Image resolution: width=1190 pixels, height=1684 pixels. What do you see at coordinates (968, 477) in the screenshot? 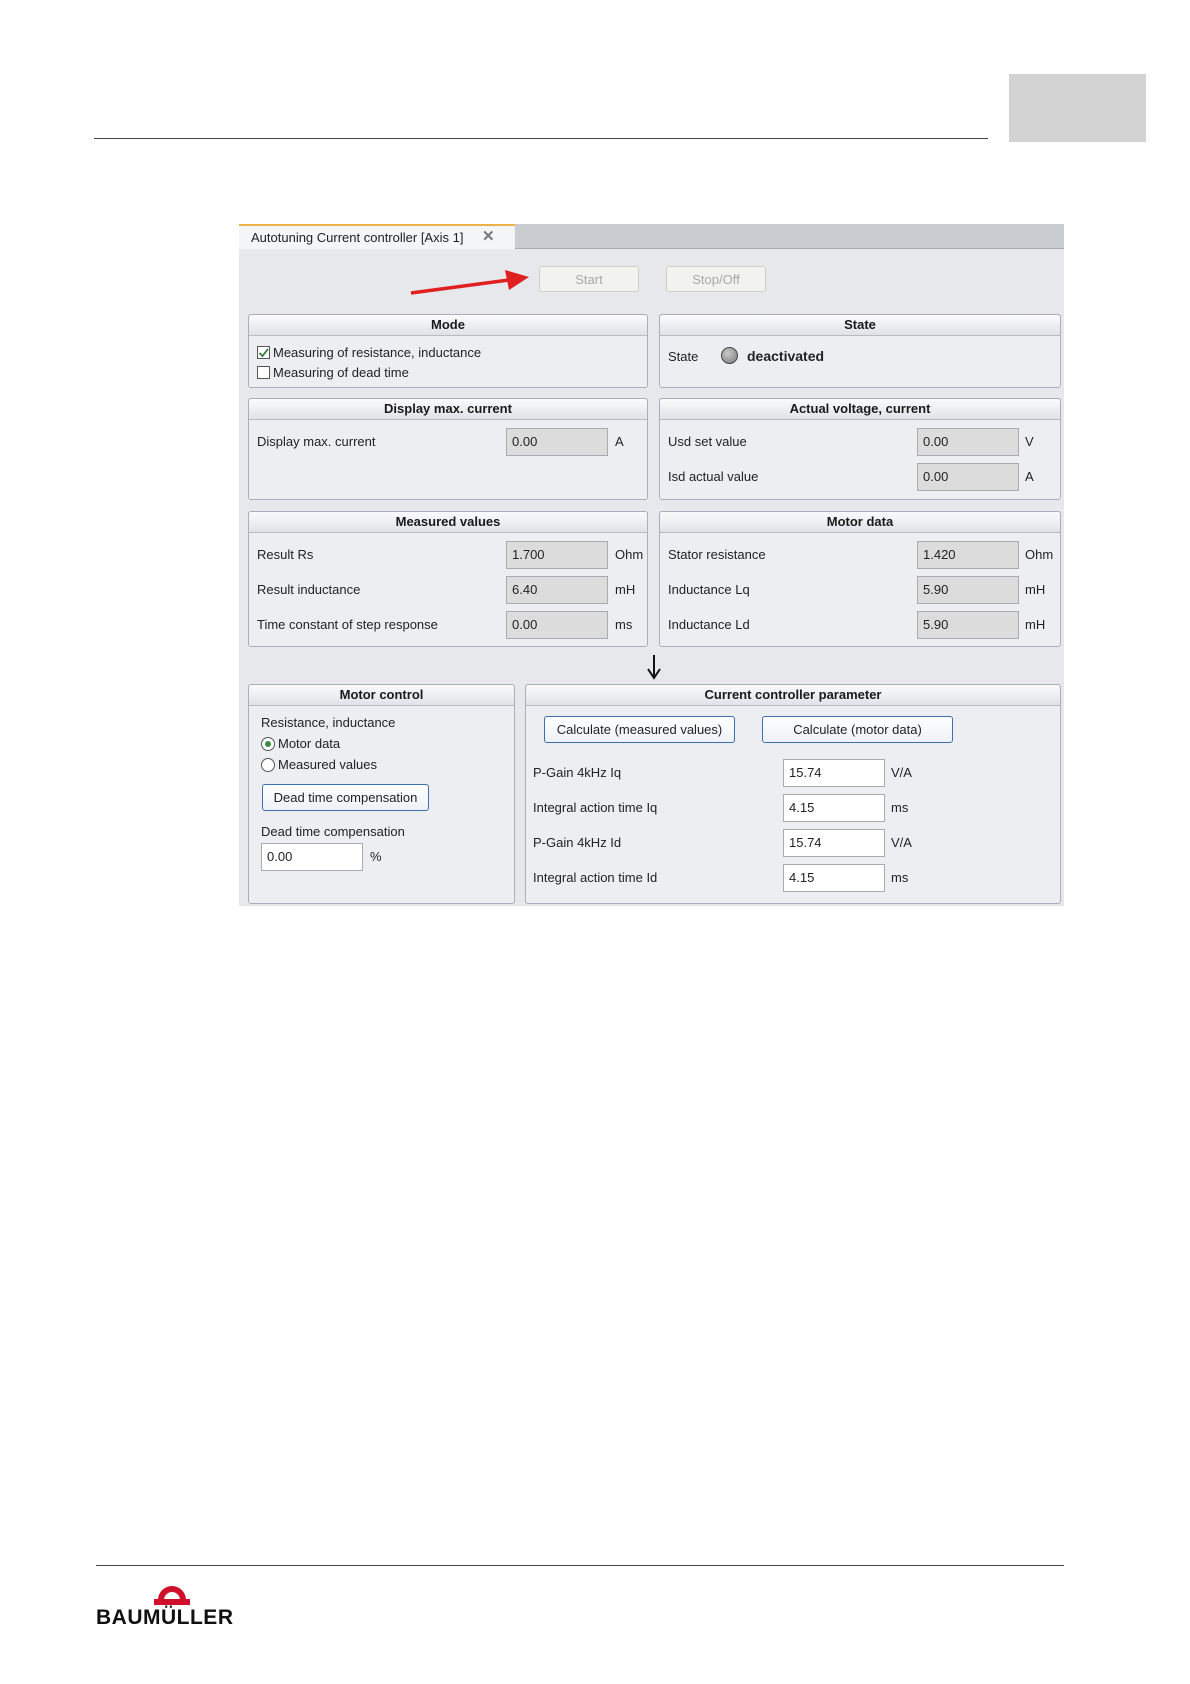
I see `isd-actual-value-field: 0.00` at bounding box center [968, 477].